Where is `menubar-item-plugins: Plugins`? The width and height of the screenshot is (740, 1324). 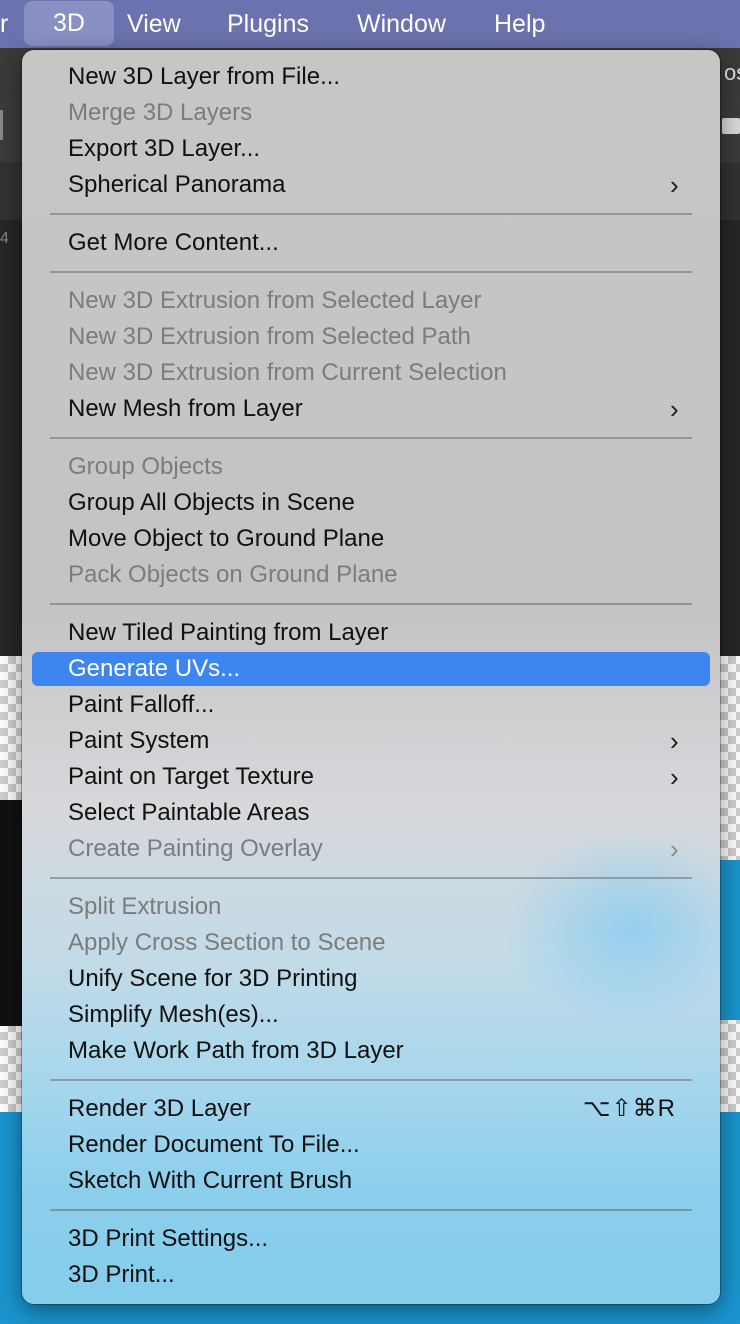 menubar-item-plugins: Plugins is located at coordinates (268, 24).